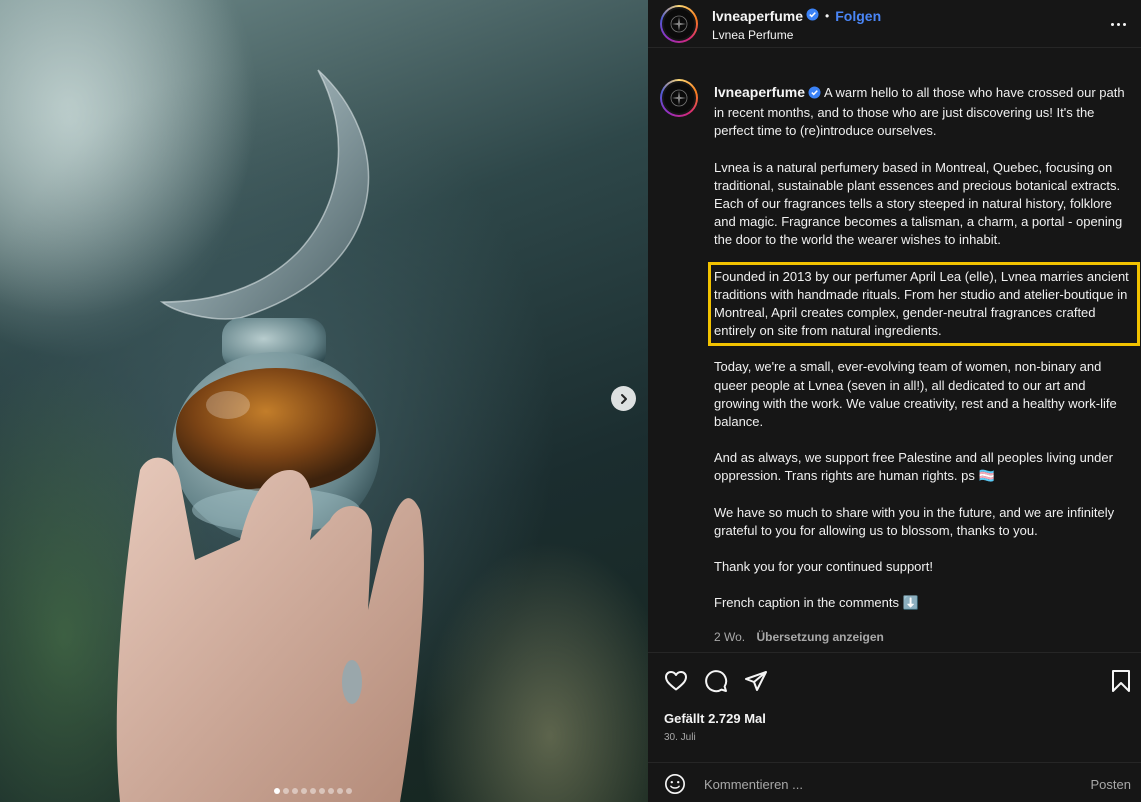  What do you see at coordinates (1121, 683) in the screenshot?
I see `bookmark-icon` at bounding box center [1121, 683].